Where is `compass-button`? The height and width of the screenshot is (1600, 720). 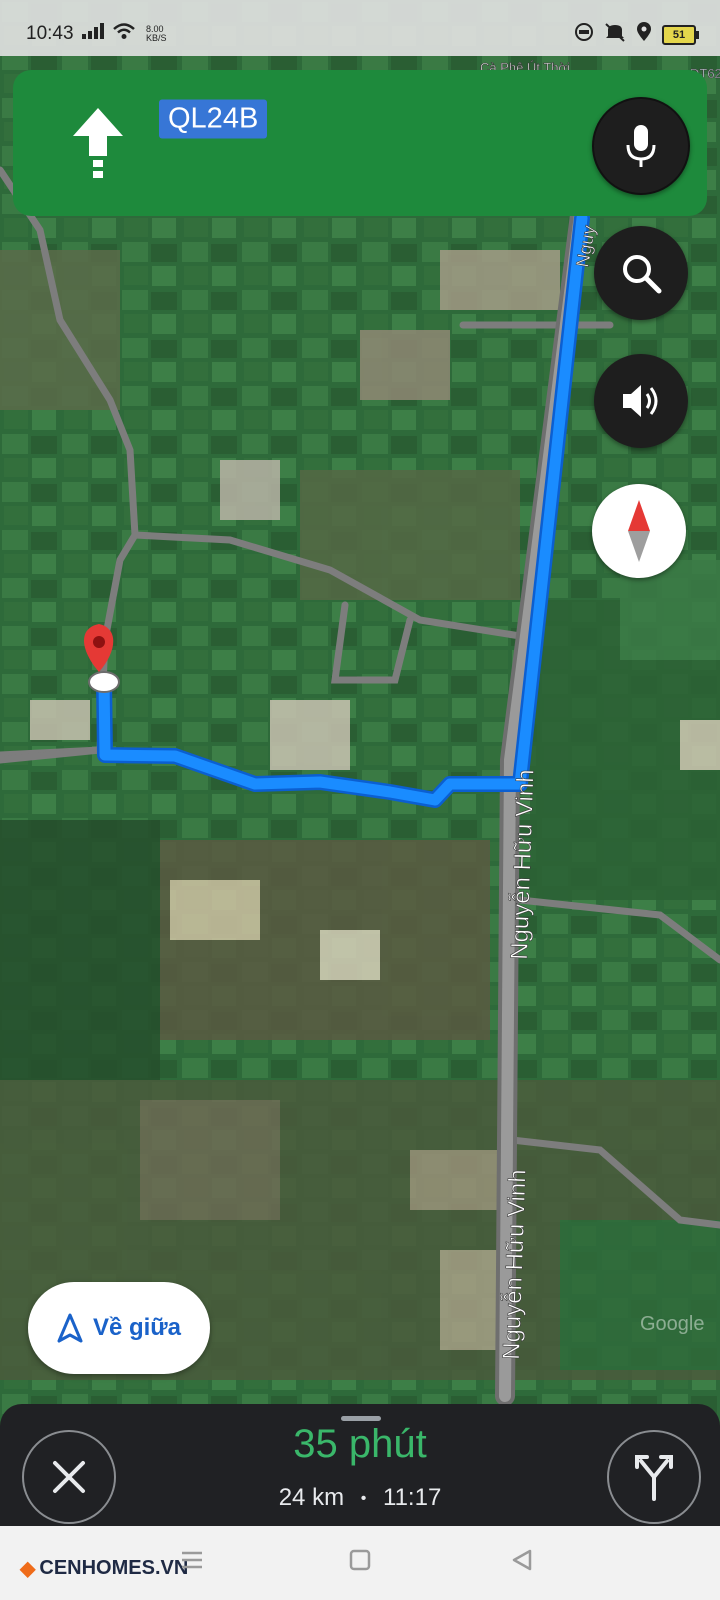
compass-button is located at coordinates (639, 531).